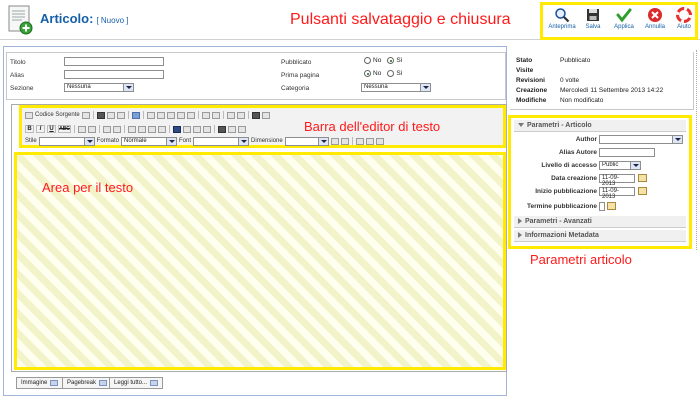  I want to click on image-button: Immagine, so click(40, 383).